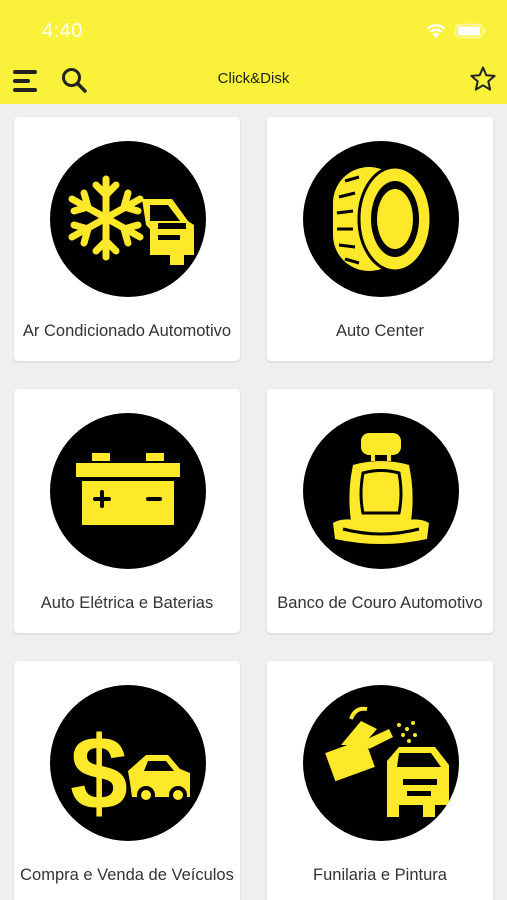  I want to click on category-label: Auto Center, so click(380, 330).